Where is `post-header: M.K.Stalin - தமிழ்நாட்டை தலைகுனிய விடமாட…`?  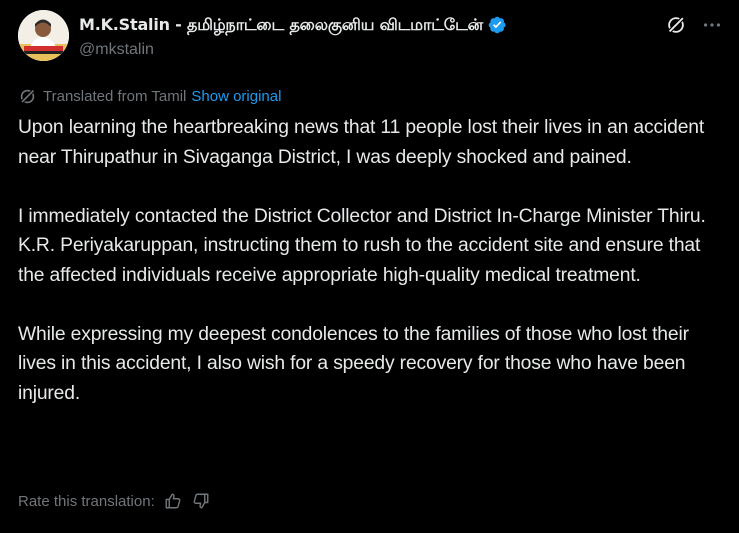
post-header: M.K.Stalin - தமிழ்நாட்டை தலைகுனிய விடமாட… is located at coordinates (370, 37).